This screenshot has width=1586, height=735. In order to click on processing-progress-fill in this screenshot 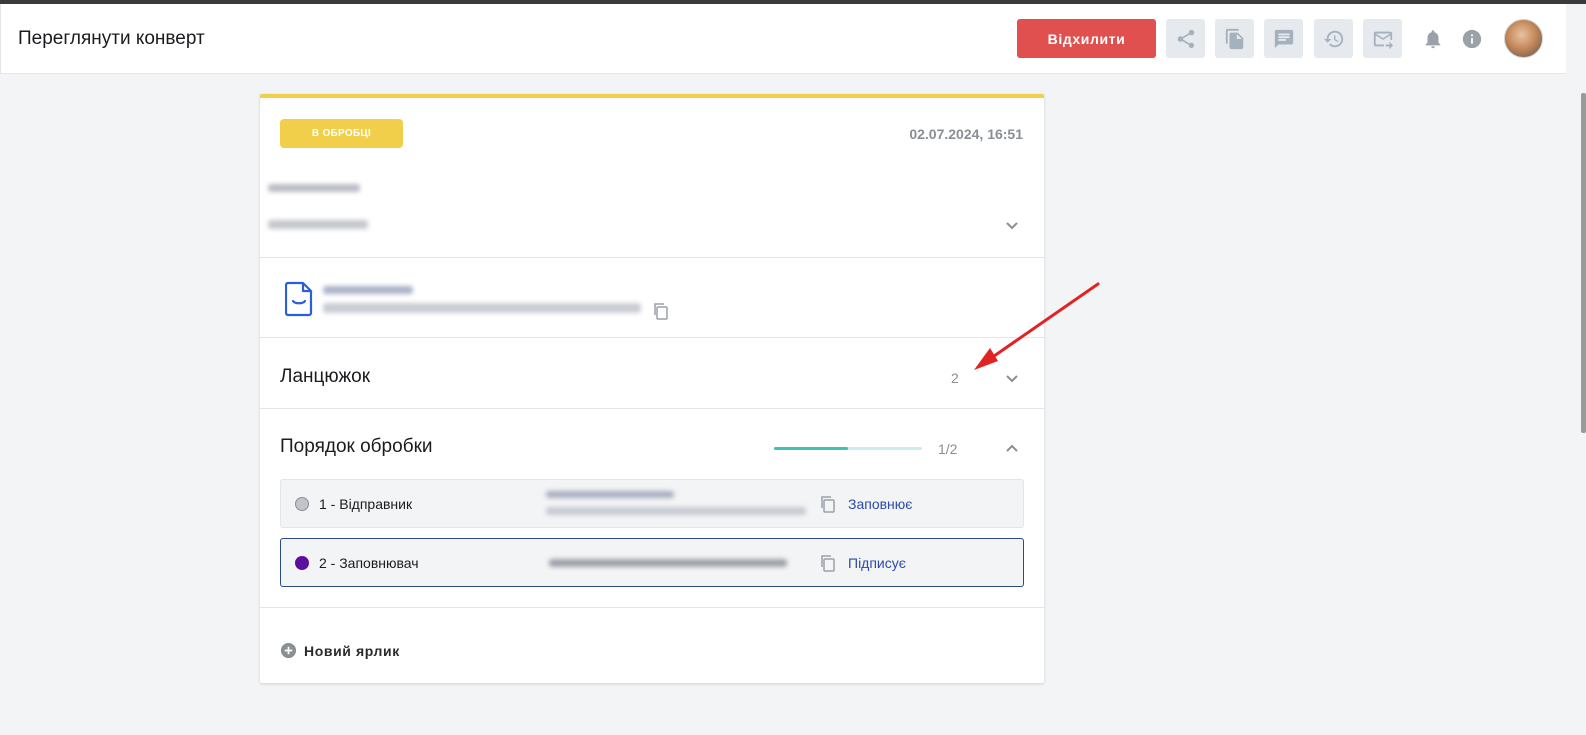, I will do `click(811, 448)`.